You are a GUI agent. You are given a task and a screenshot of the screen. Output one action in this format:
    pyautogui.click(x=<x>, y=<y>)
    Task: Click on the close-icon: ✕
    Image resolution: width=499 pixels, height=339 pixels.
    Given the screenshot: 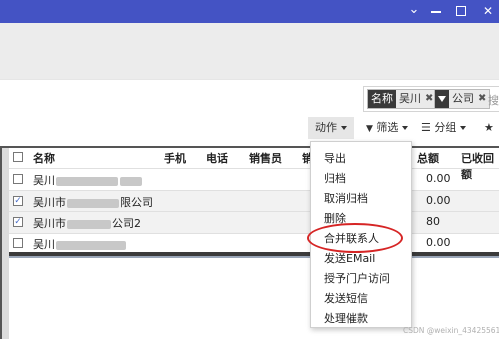 What is the action you would take?
    pyautogui.click(x=487, y=11)
    